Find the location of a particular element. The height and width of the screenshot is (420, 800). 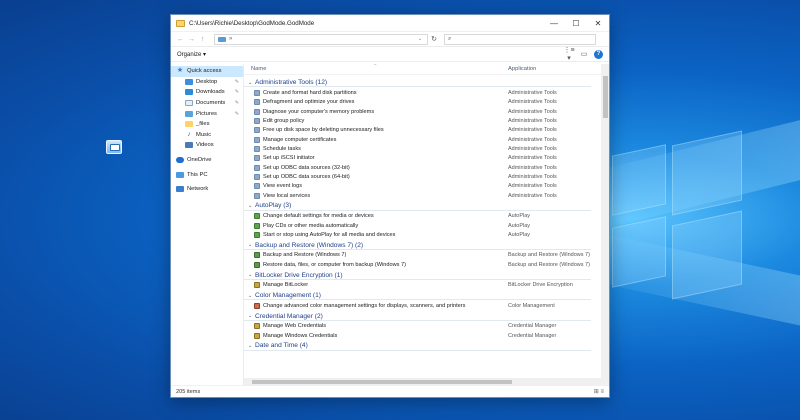

item-application: Administrative Tools is located at coordinates (532, 102).